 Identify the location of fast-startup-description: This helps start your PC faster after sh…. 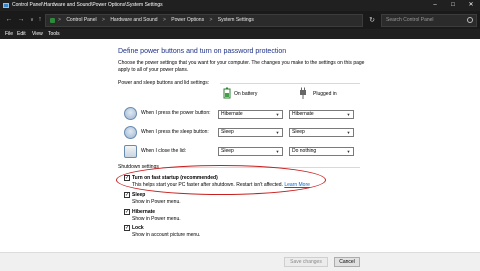
(221, 185).